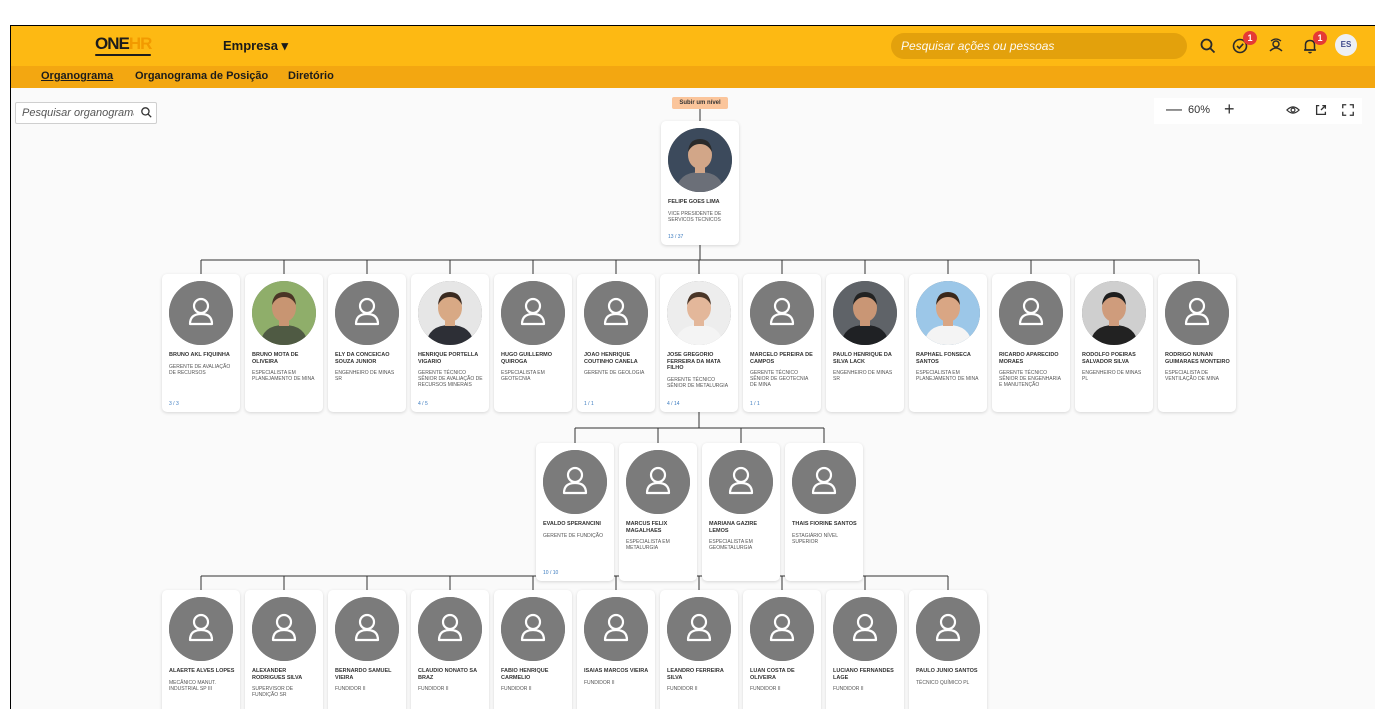 This screenshot has width=1375, height=709. I want to click on person-name: BERNARDO SAMUEL VIEIRA, so click(363, 674).